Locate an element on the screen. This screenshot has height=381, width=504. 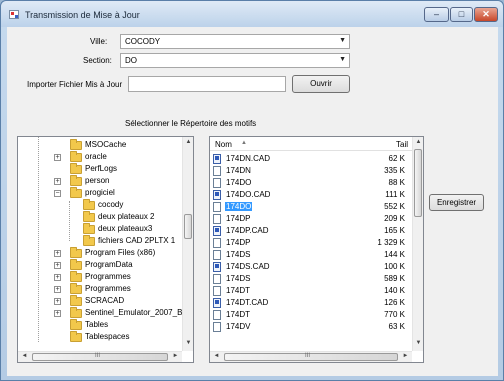
list-horizontal-scrollbar: ◄ III ► is located at coordinates (311, 356).